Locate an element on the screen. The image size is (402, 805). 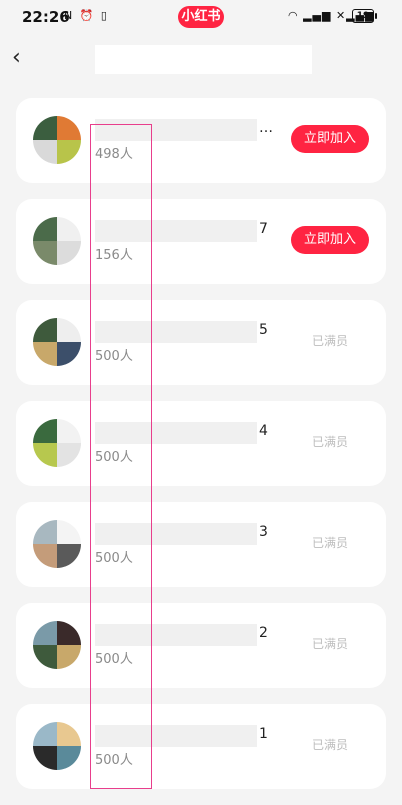
group-name-suffix: 2 is located at coordinates (263, 633).